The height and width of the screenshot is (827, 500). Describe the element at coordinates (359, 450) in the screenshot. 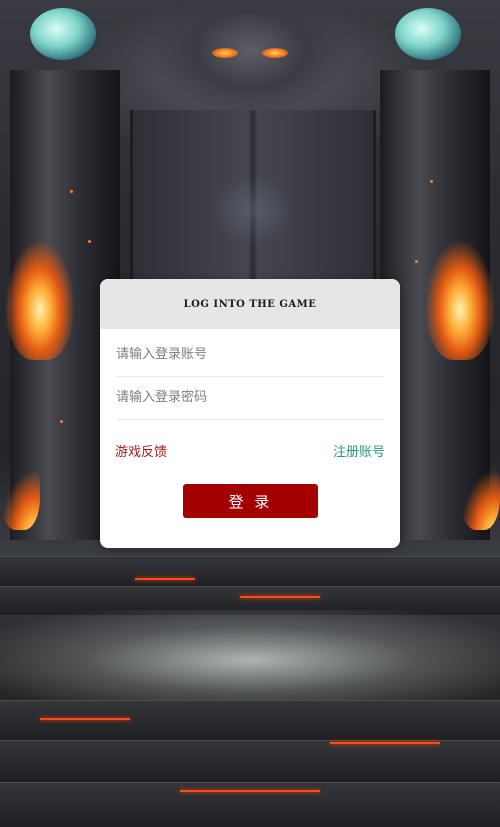

I see `register-link: 注册账号` at that location.